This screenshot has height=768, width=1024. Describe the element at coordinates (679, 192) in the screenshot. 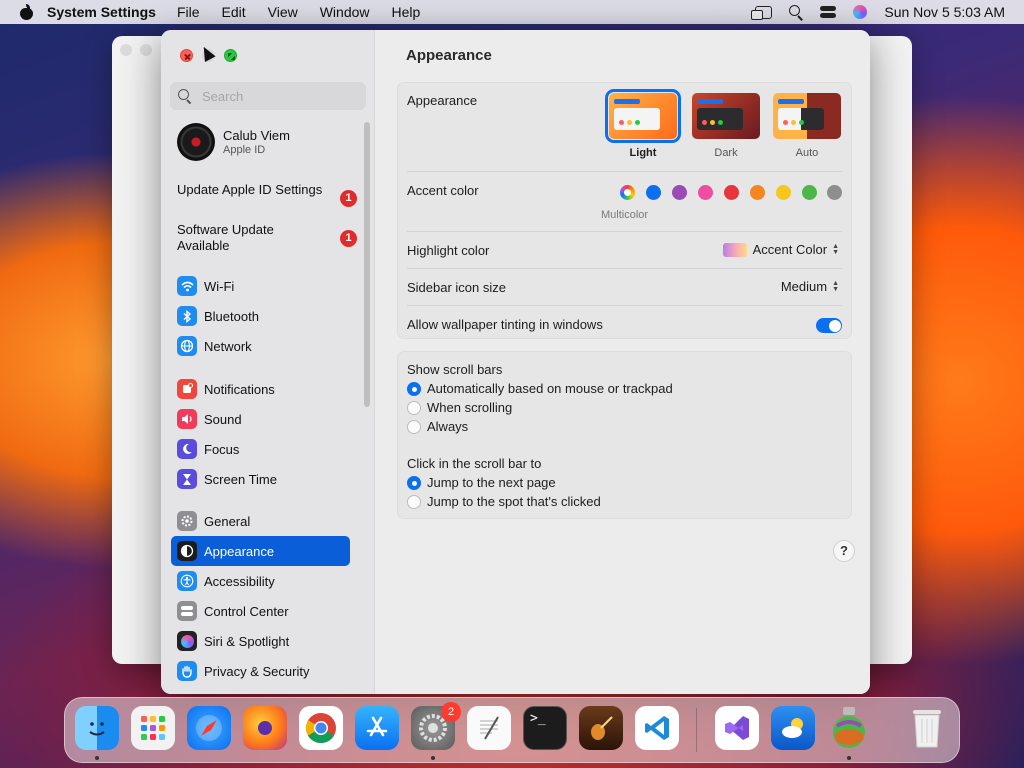

I see `accent-swatch-purple` at that location.